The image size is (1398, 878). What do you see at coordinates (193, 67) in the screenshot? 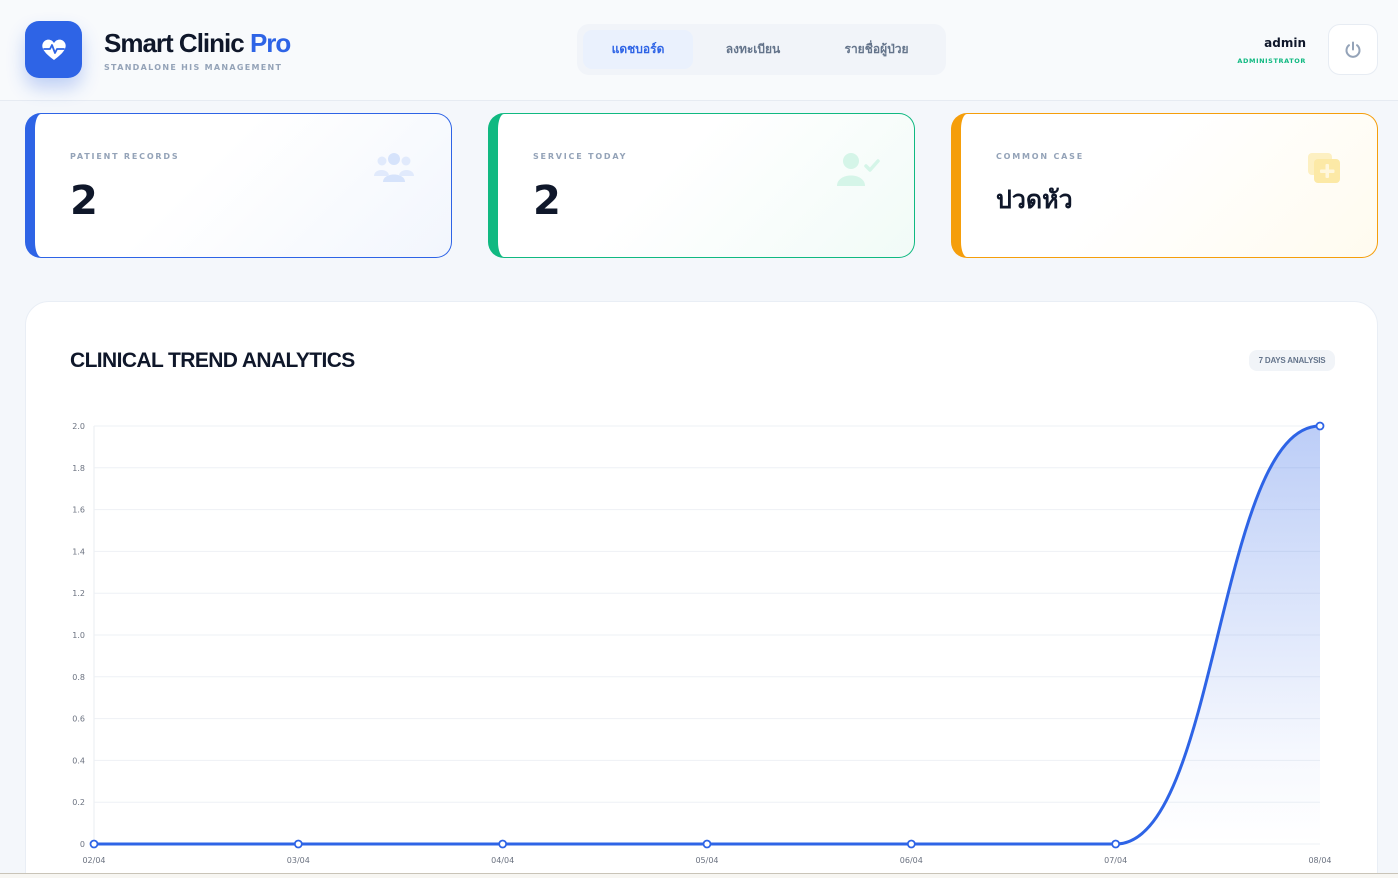
I see `brand-subtitle: STANDALONE HIS MANAGEMENT` at bounding box center [193, 67].